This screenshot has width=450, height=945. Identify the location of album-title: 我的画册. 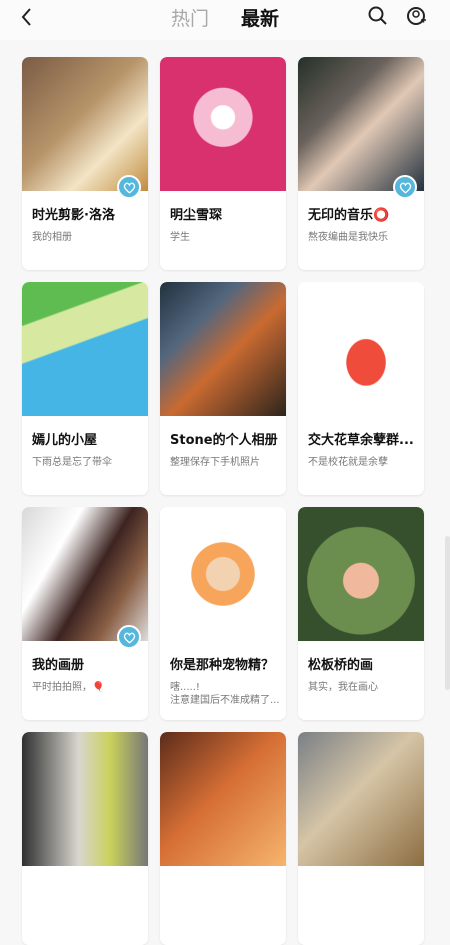
(58, 665).